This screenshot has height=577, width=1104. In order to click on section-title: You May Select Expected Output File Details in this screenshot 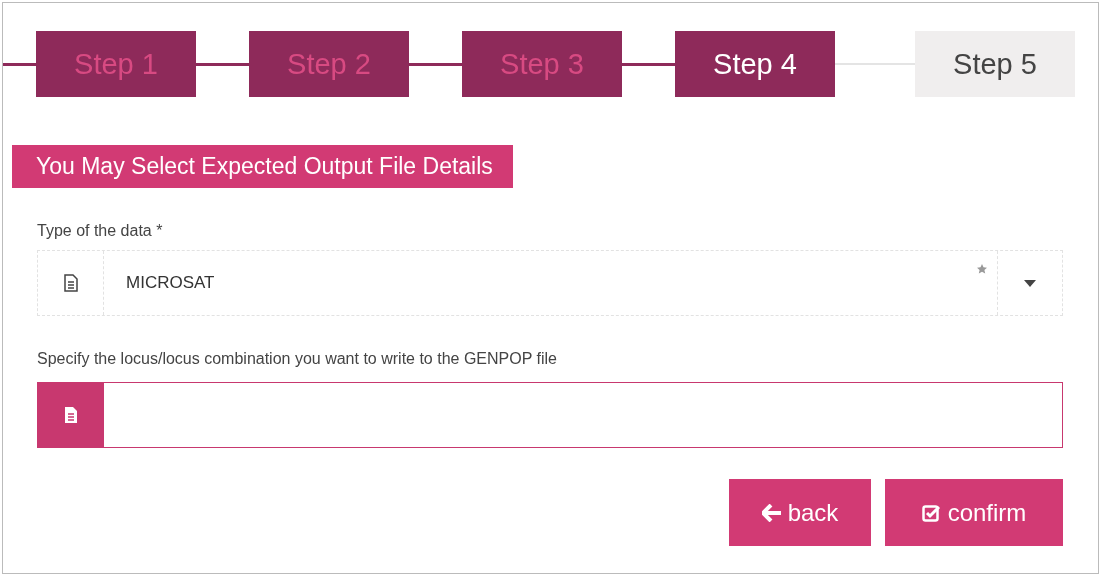, I will do `click(262, 166)`.